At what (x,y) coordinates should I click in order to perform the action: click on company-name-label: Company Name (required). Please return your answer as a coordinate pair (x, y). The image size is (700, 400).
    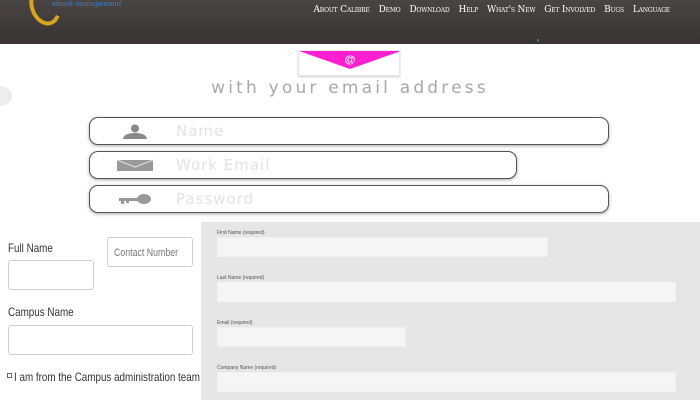
    Looking at the image, I should click on (247, 368).